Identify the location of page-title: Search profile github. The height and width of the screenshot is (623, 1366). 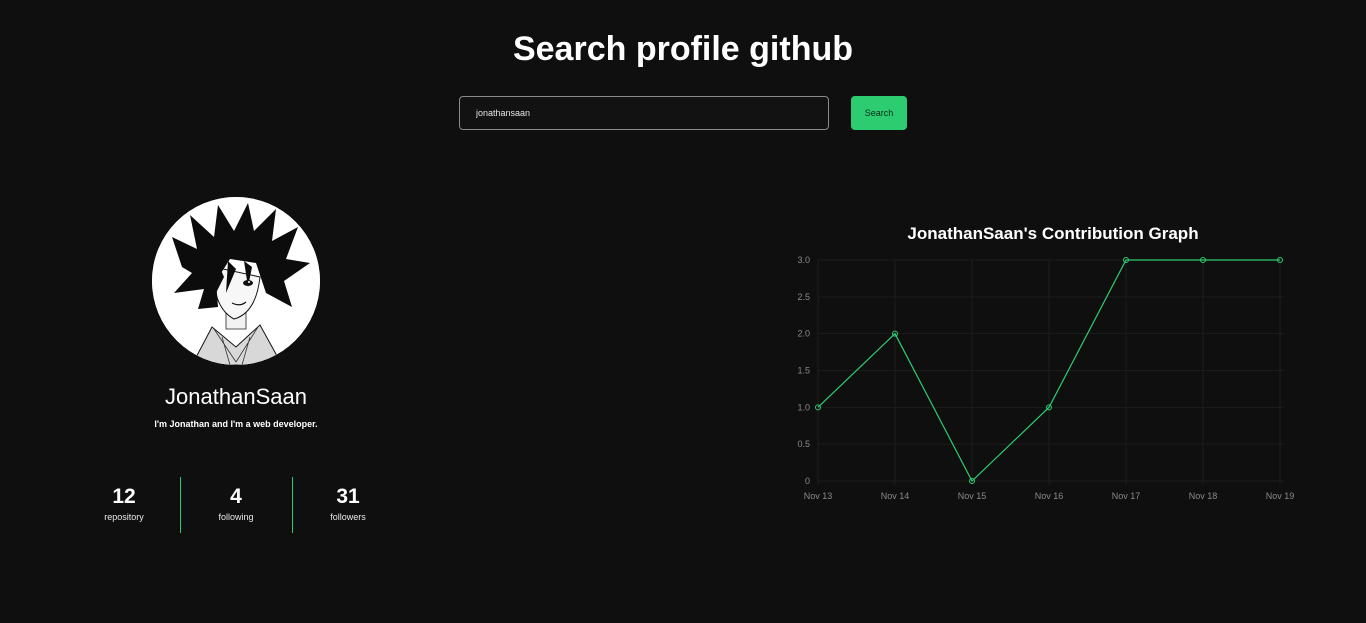
(683, 49).